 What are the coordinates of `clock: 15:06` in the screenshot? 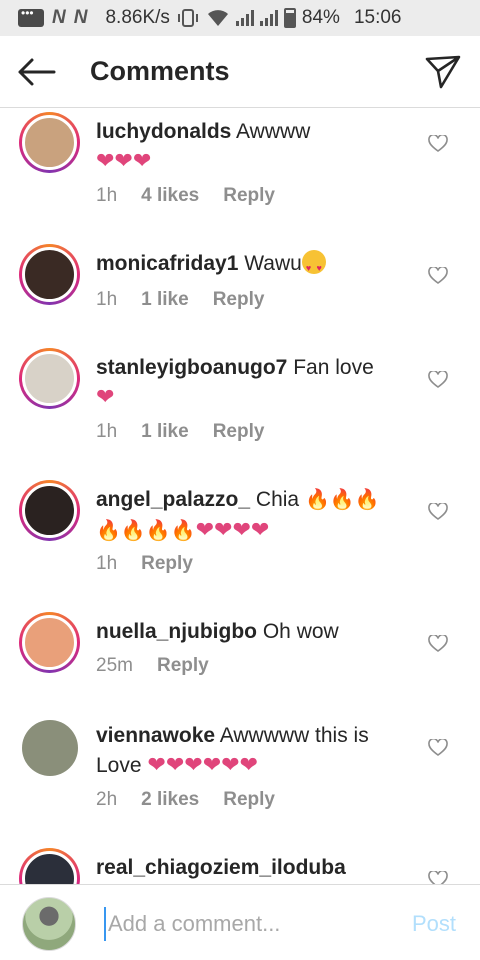 It's located at (377, 17).